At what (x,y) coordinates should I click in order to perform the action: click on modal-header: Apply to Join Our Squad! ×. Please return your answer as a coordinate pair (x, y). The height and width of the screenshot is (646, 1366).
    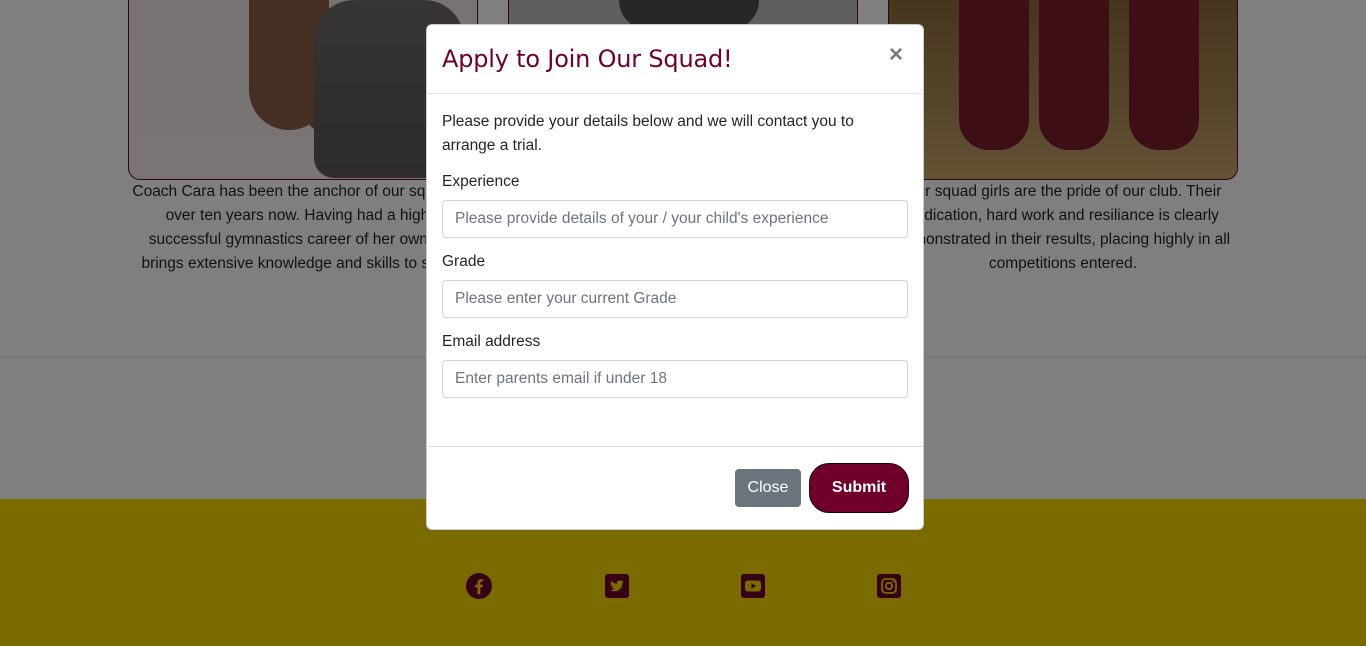
    Looking at the image, I should click on (675, 59).